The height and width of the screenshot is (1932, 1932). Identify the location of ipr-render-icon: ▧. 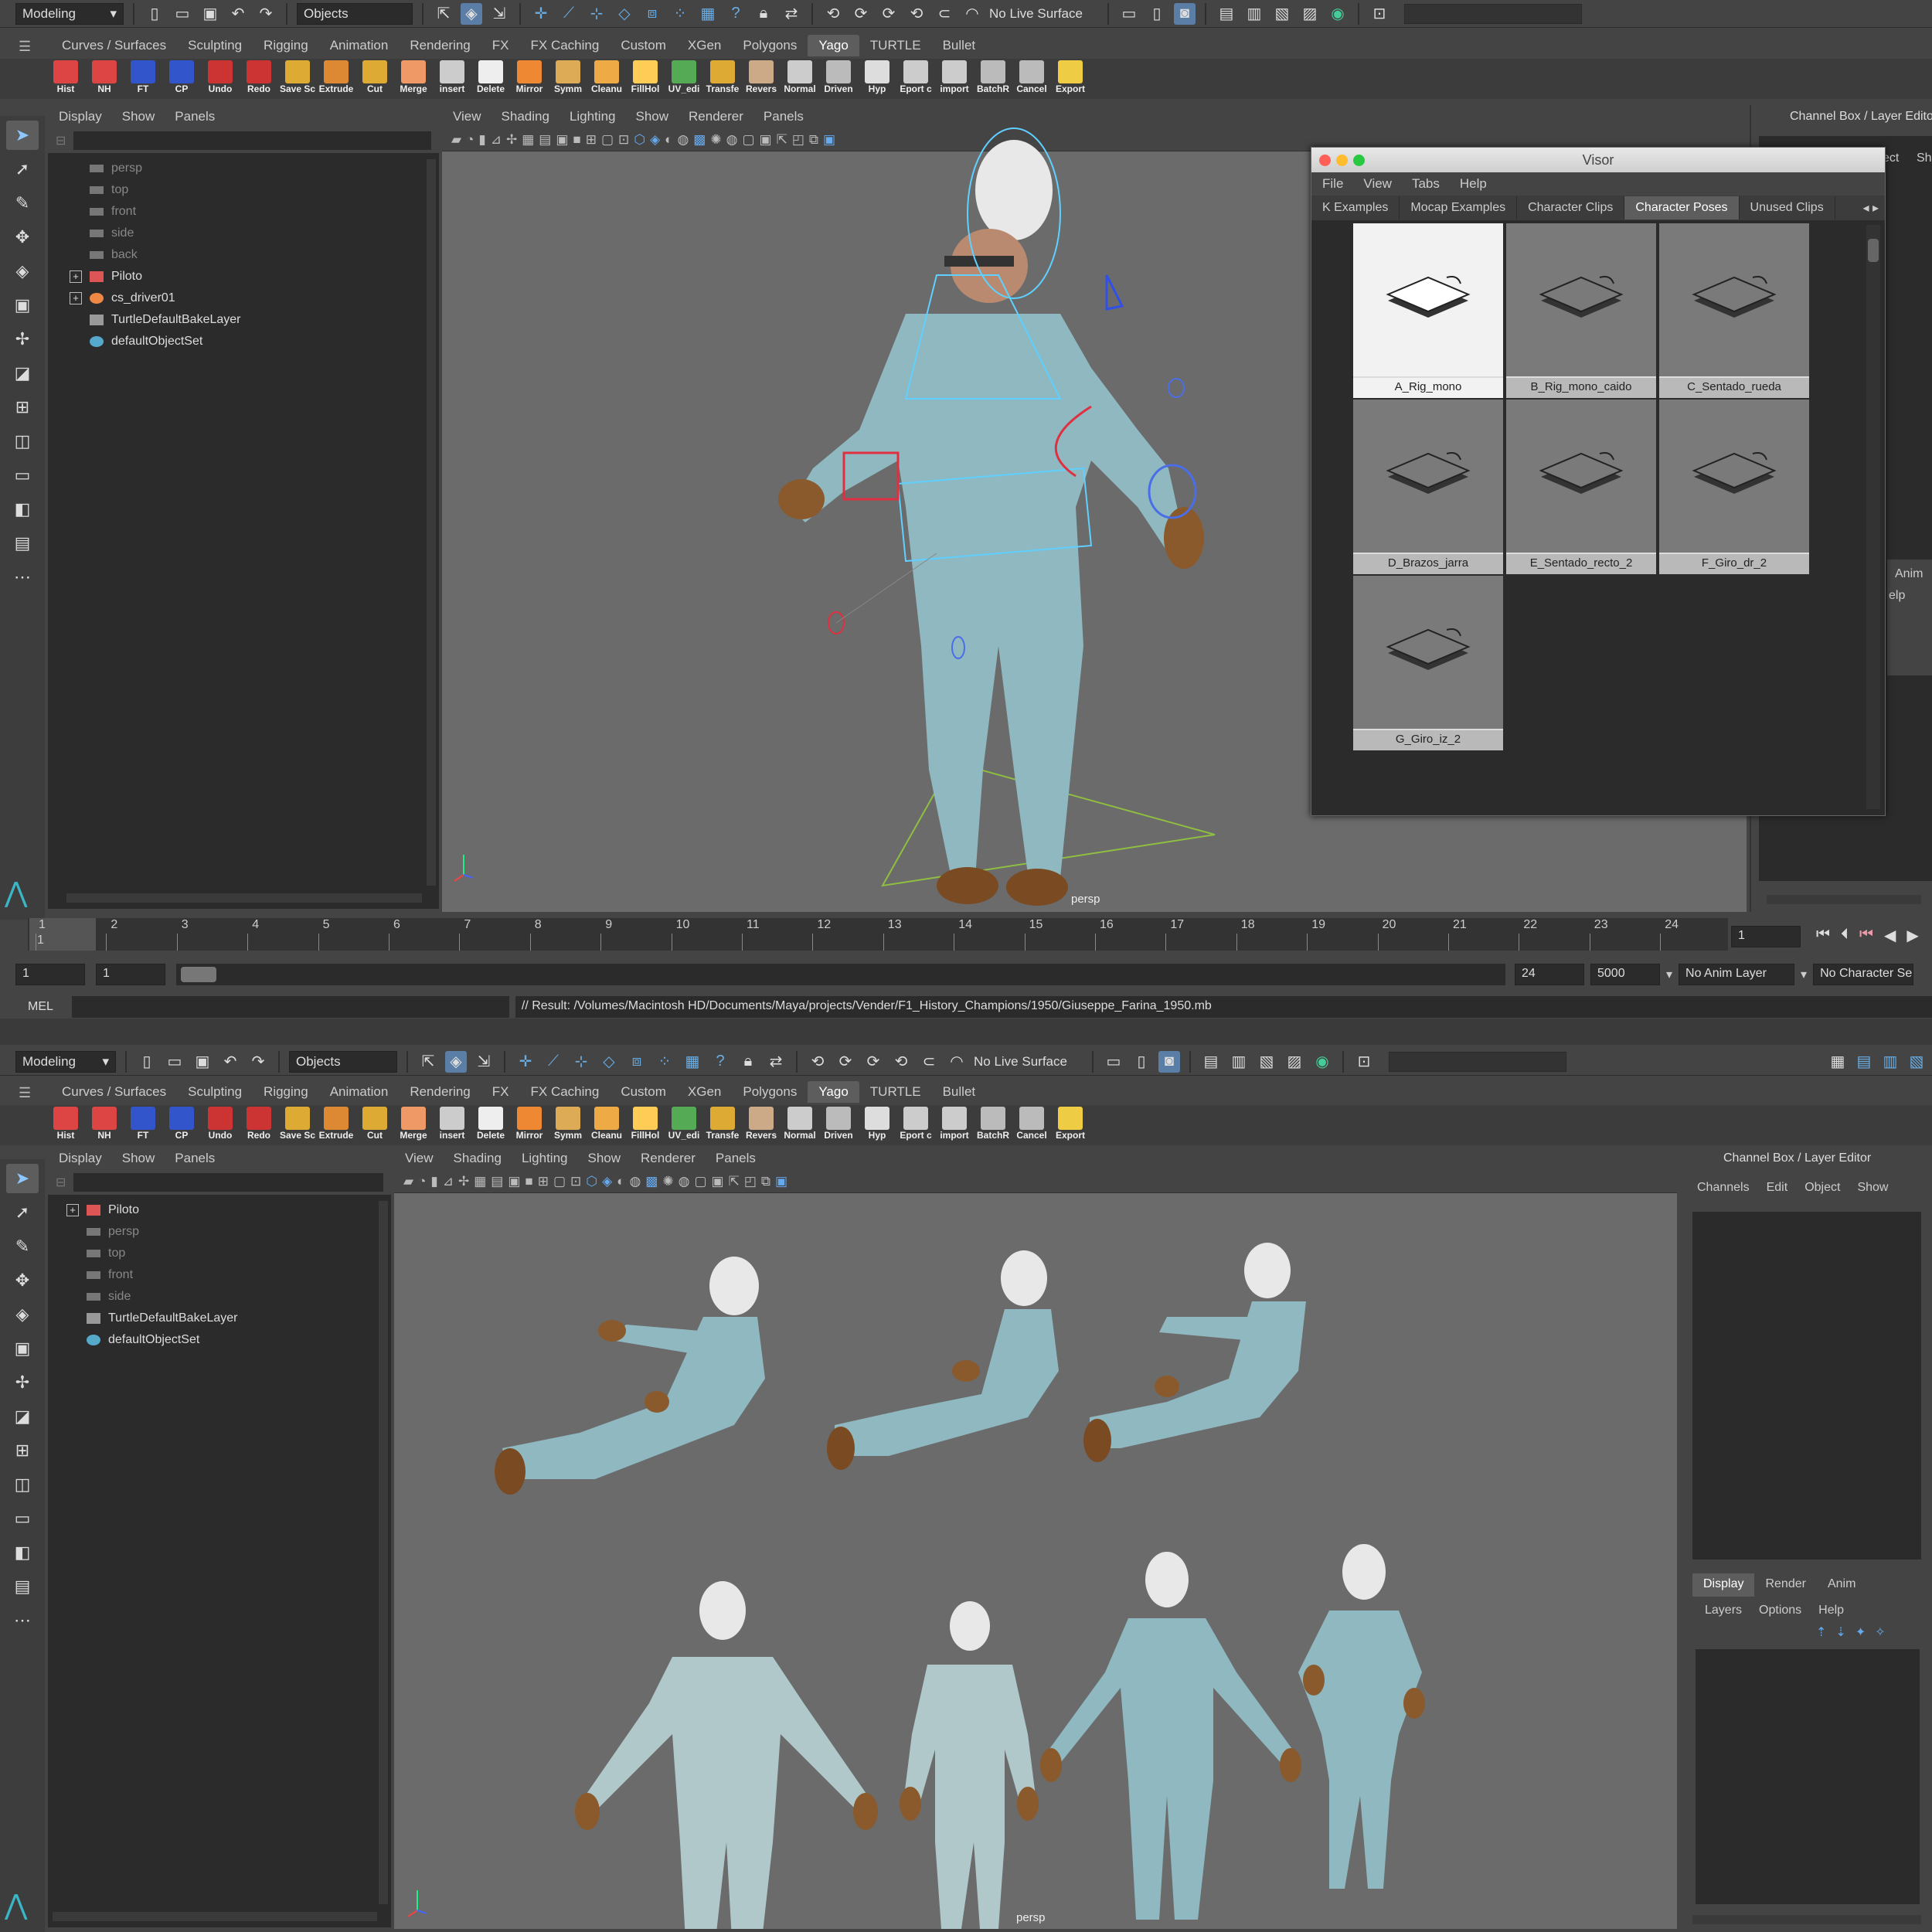
(1282, 14).